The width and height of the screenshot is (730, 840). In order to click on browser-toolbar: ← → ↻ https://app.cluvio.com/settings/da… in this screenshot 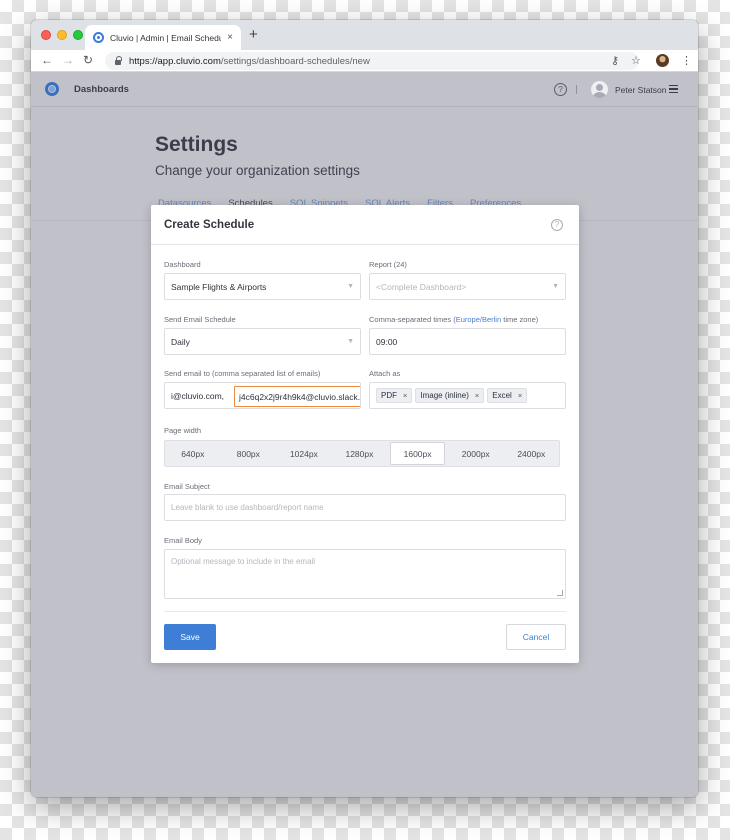, I will do `click(364, 61)`.